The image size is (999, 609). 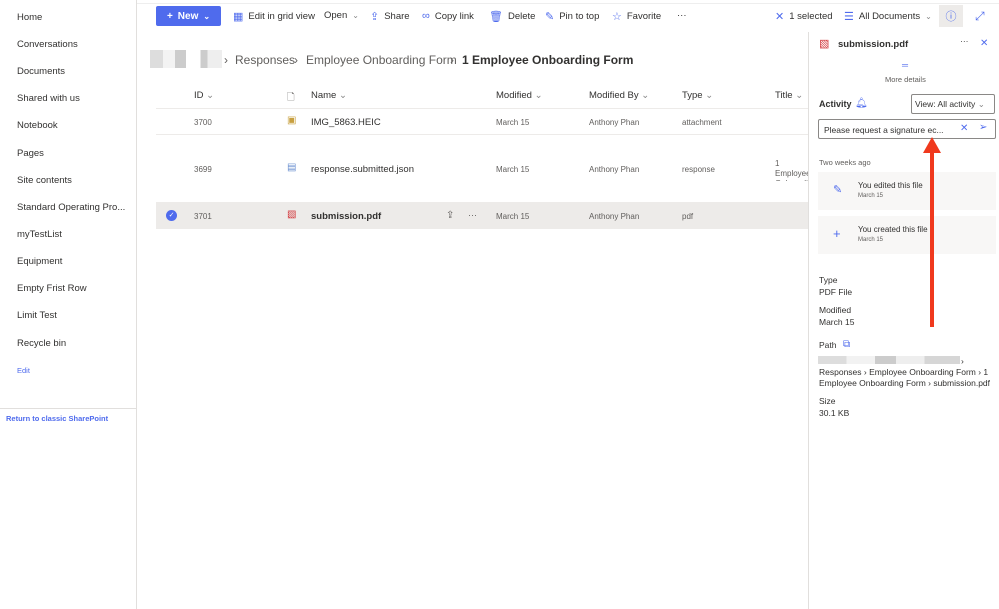 I want to click on column-header-modified-by: Modified By ⌄, so click(x=619, y=95).